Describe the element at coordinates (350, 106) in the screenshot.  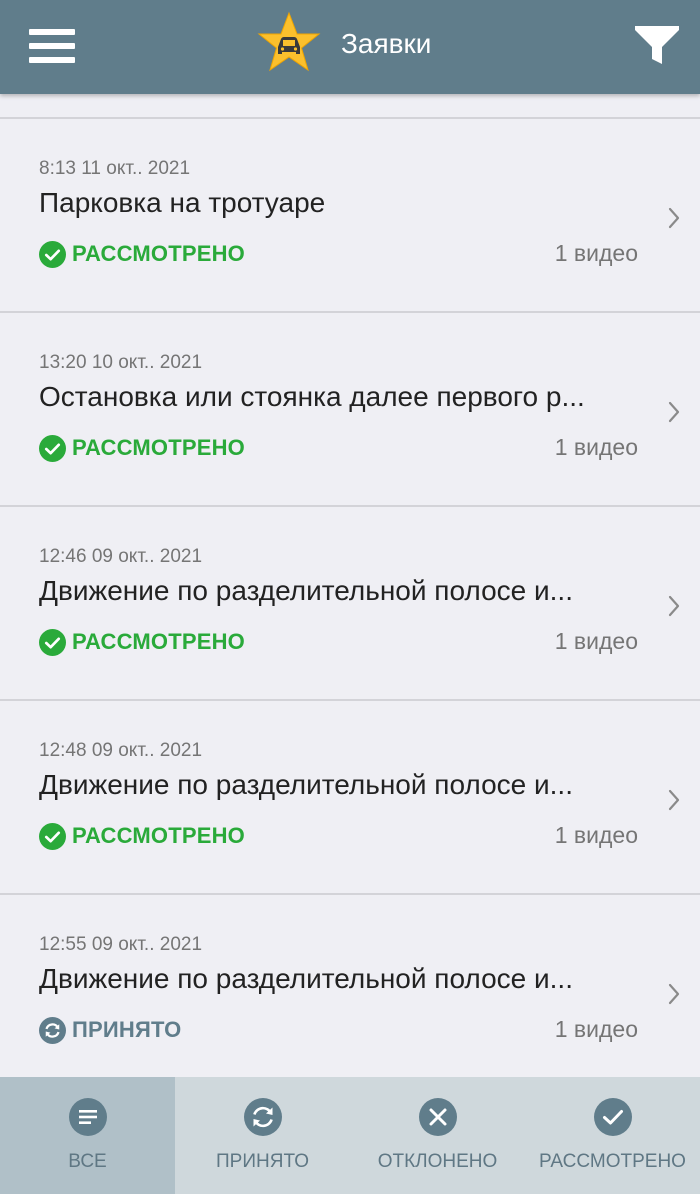
I see `list-top-divider` at that location.